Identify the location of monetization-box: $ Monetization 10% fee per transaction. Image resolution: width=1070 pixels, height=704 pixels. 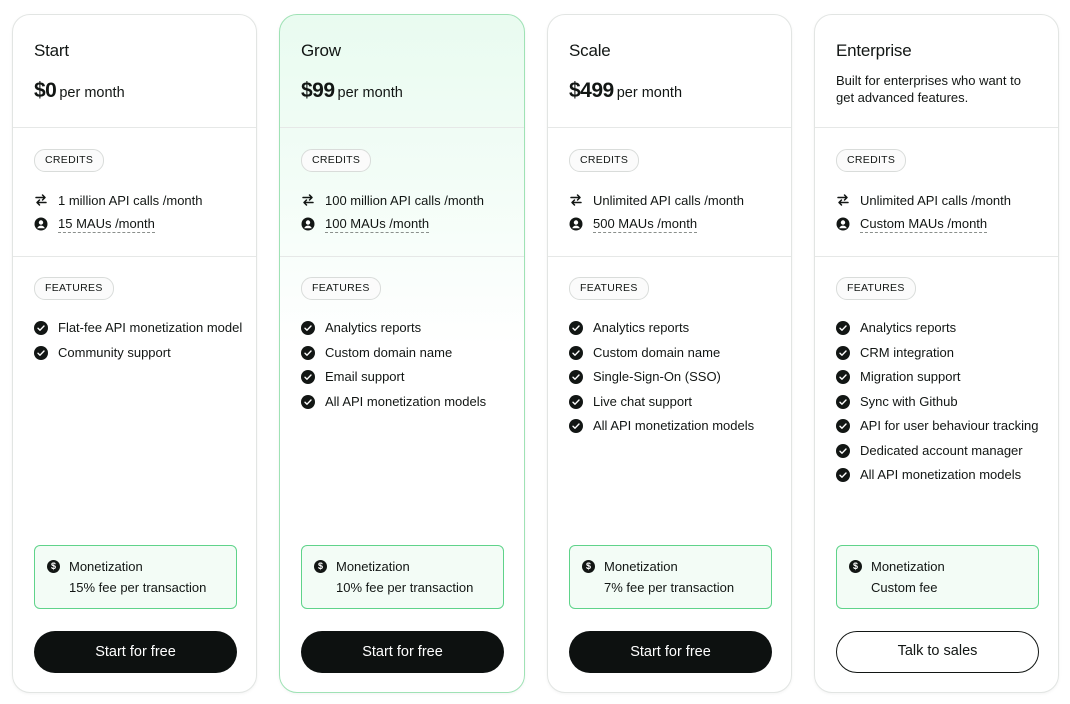
(402, 577).